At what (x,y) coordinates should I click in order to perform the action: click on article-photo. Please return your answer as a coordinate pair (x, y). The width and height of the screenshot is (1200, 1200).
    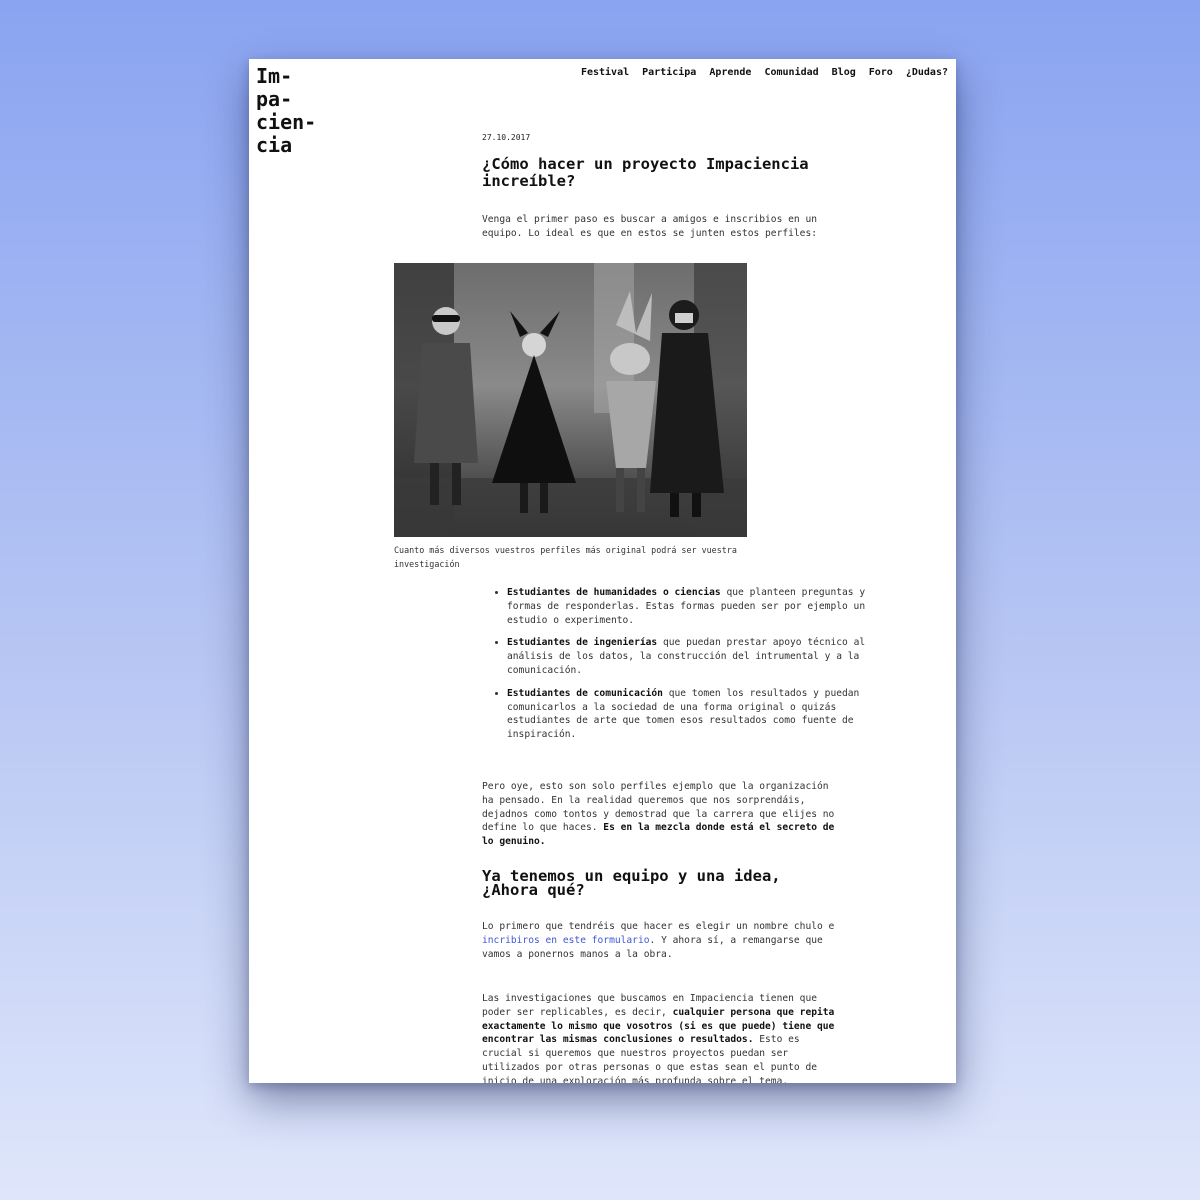
    Looking at the image, I should click on (570, 400).